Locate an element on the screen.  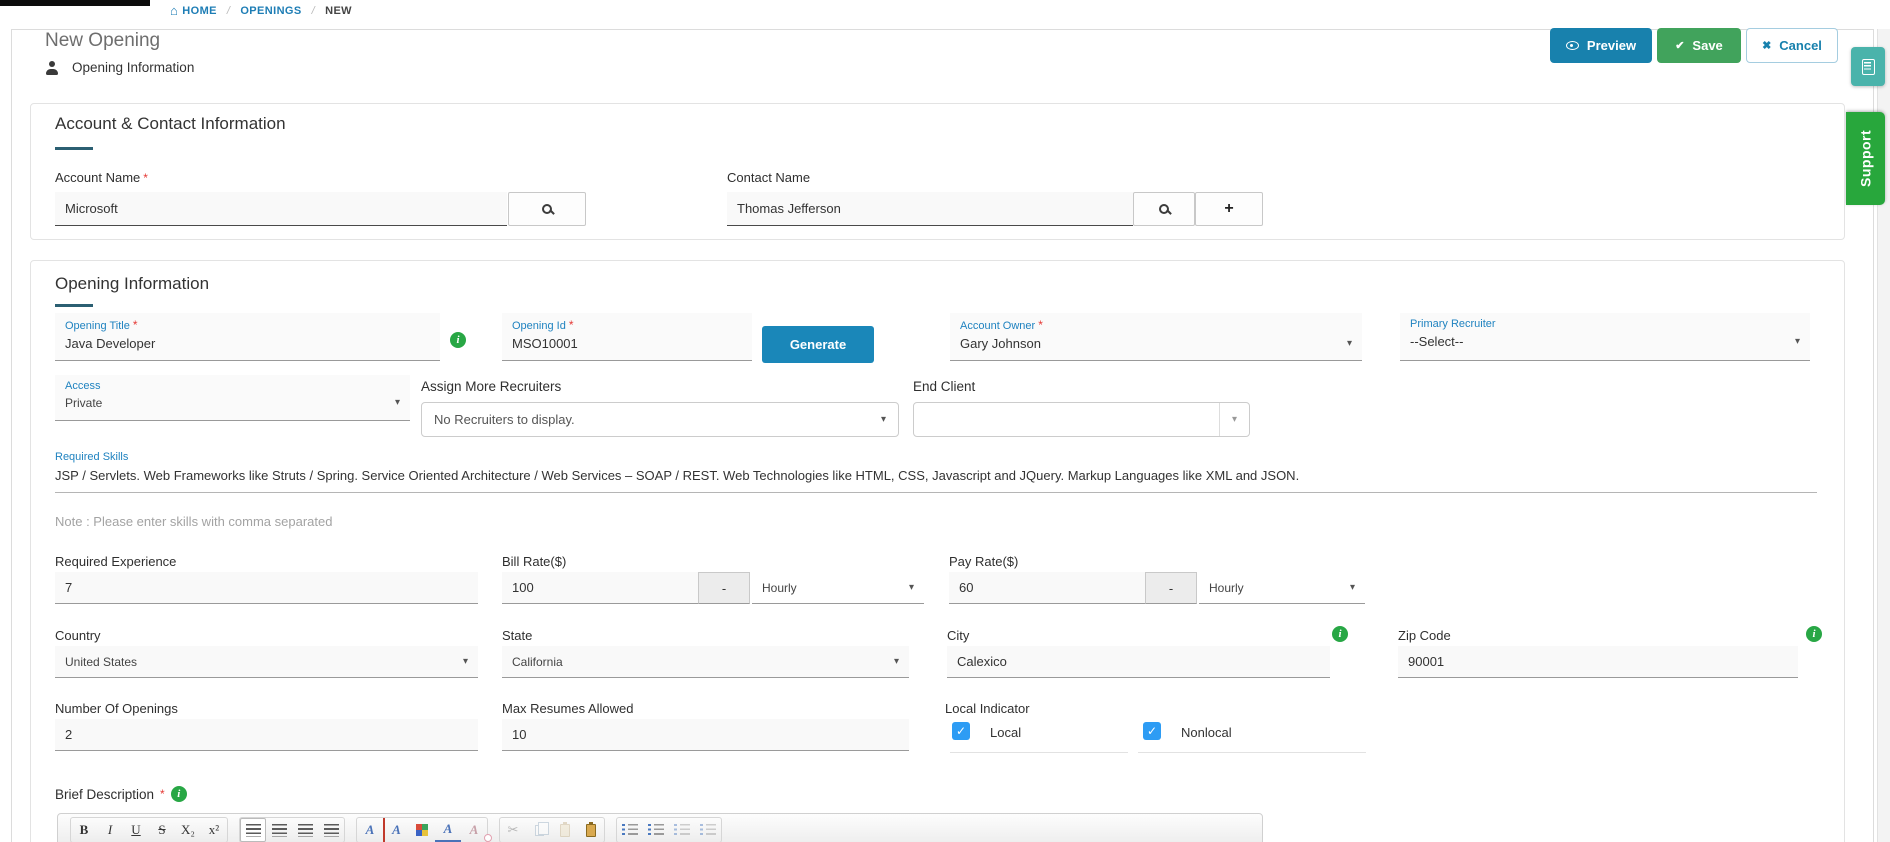
notes-side-button is located at coordinates (1868, 66).